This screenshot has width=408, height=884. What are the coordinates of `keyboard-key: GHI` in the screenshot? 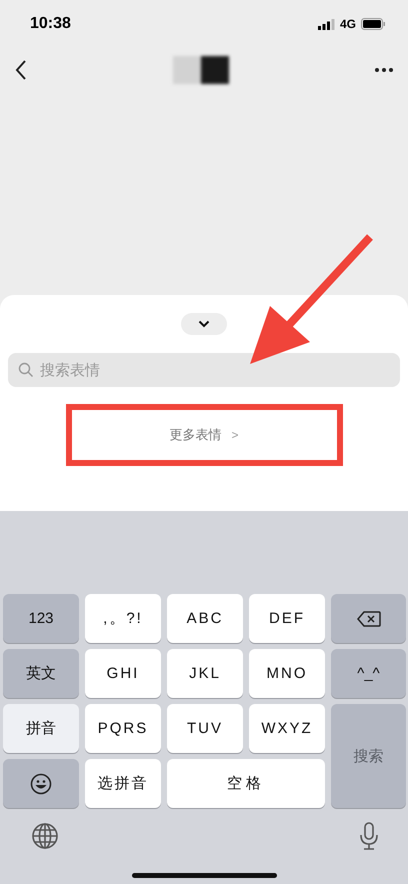 It's located at (123, 673).